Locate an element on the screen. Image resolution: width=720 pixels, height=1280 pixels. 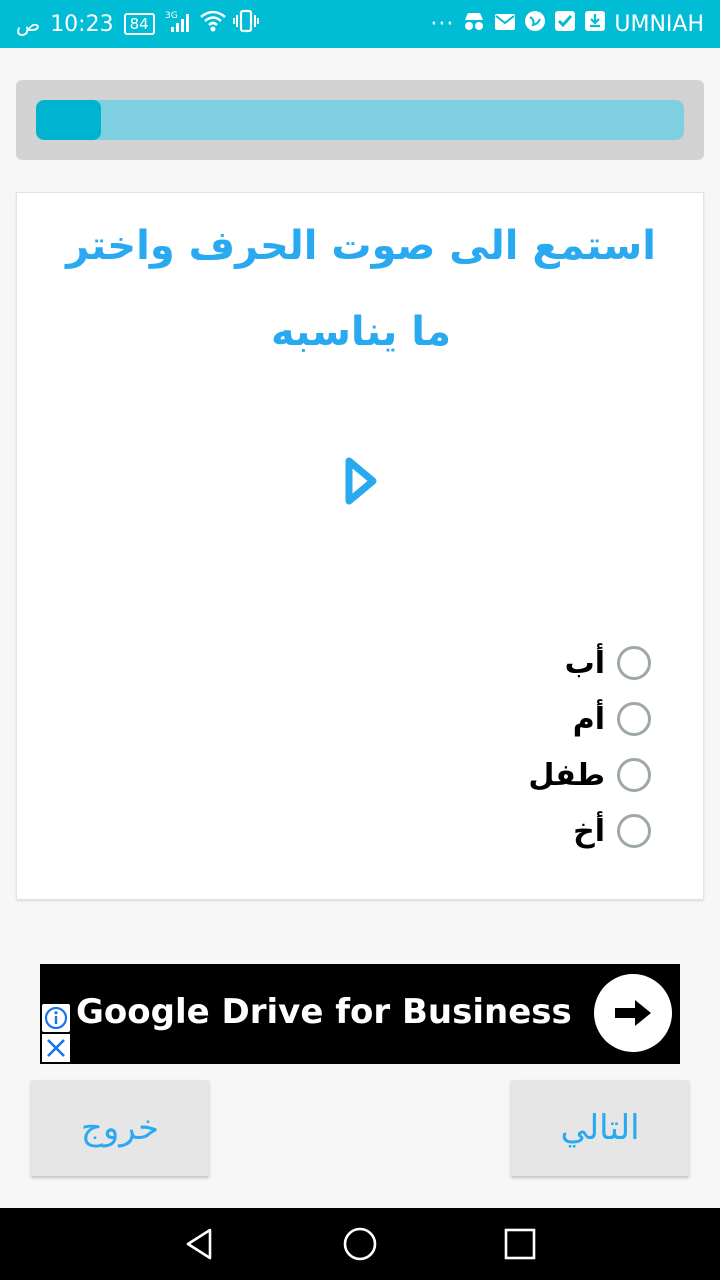
answer-options: أب أم طفل أخ is located at coordinates (589, 747).